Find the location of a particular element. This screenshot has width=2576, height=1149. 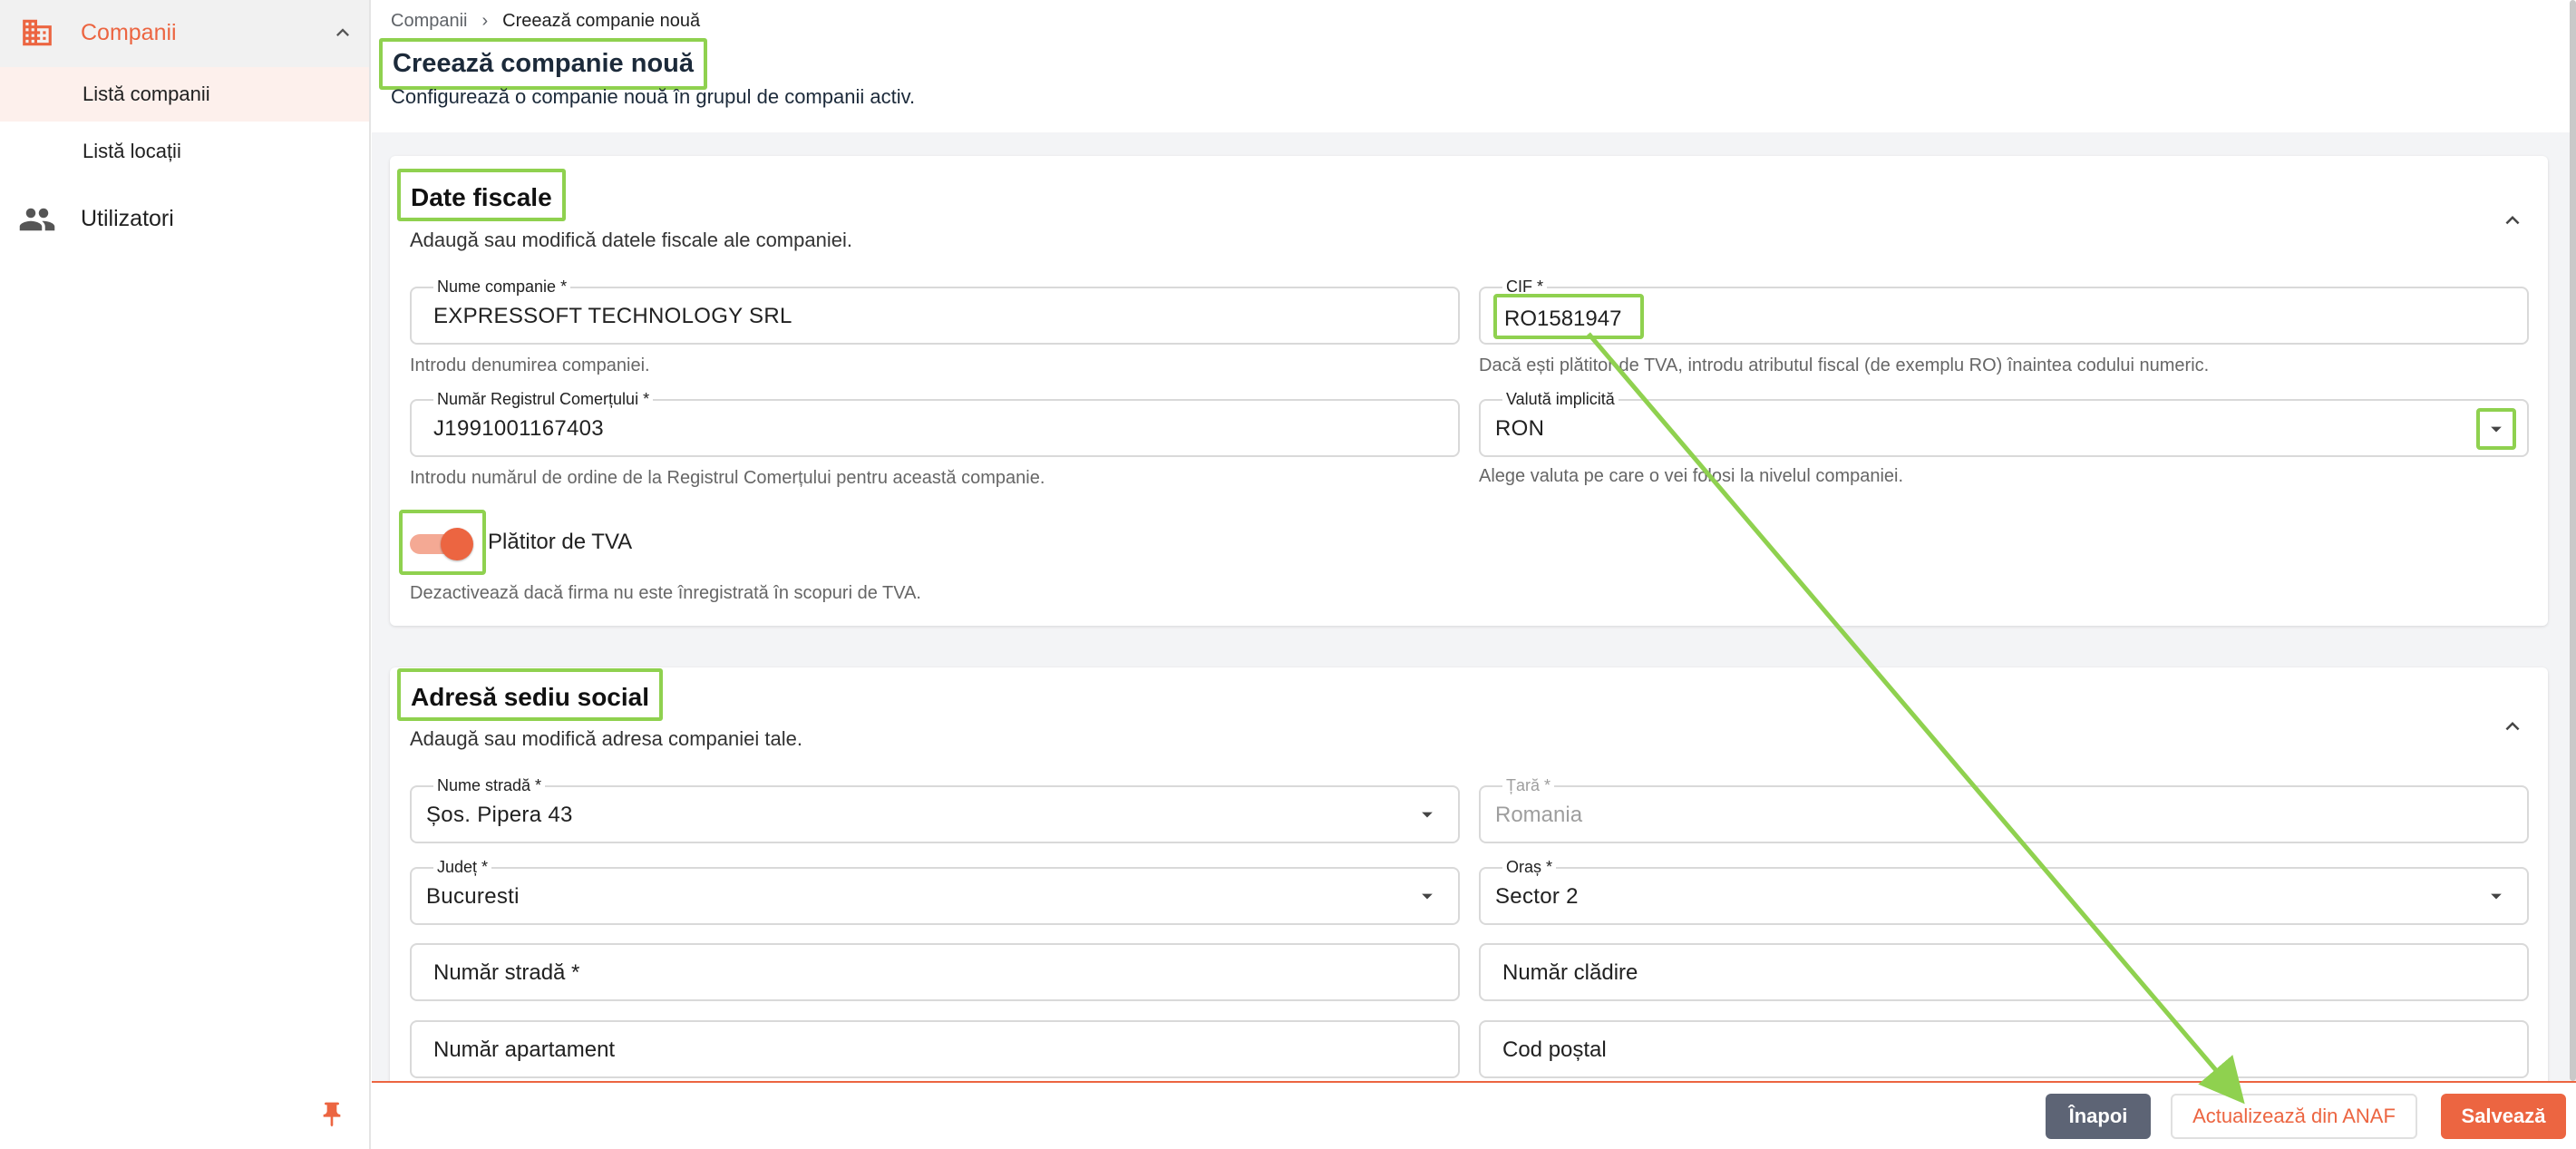

sidebar-item-users: Utilizatori is located at coordinates (184, 218).